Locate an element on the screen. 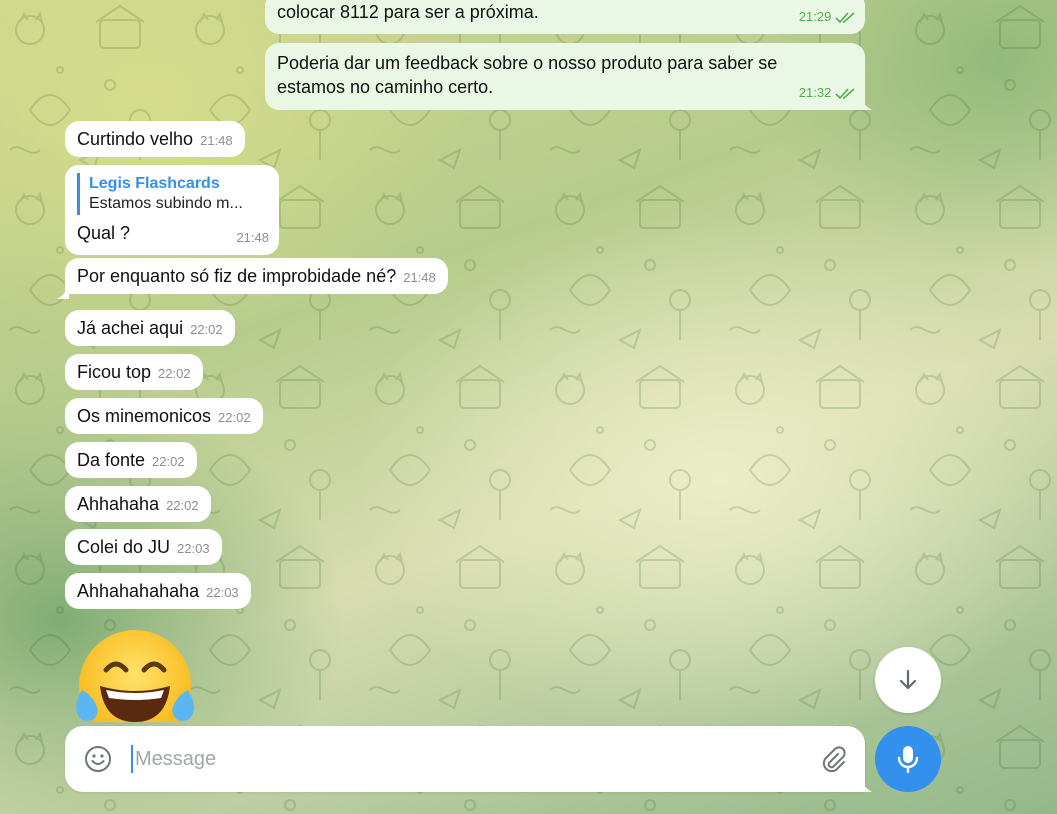 This screenshot has width=1057, height=814. message-time: 21:32 is located at coordinates (815, 92).